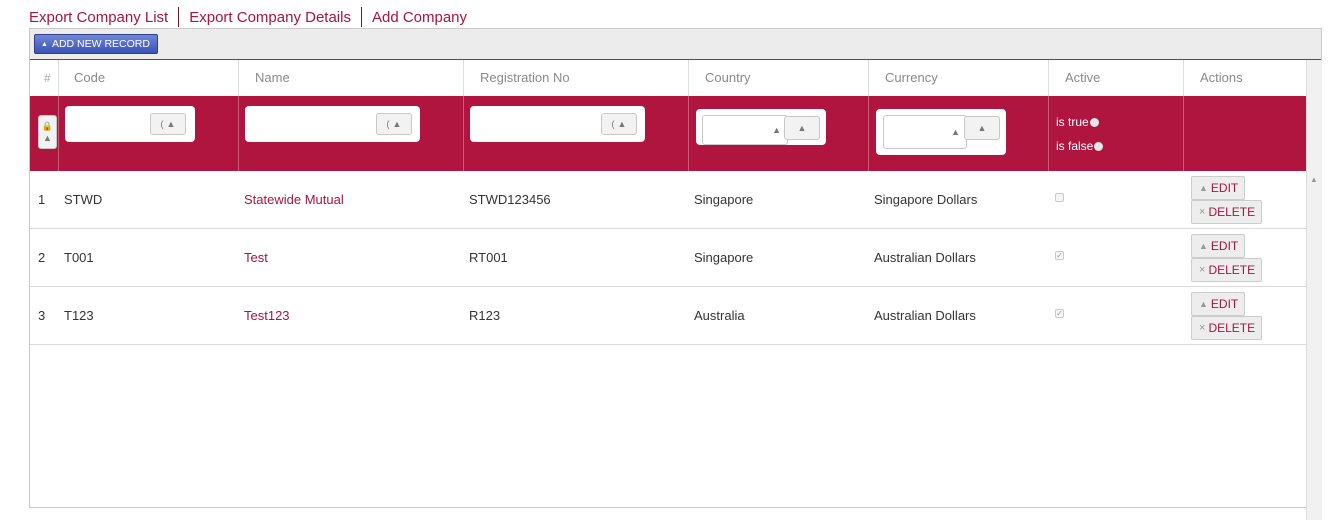 The height and width of the screenshot is (520, 1329). I want to click on registration-cell: STWD123456, so click(510, 199).